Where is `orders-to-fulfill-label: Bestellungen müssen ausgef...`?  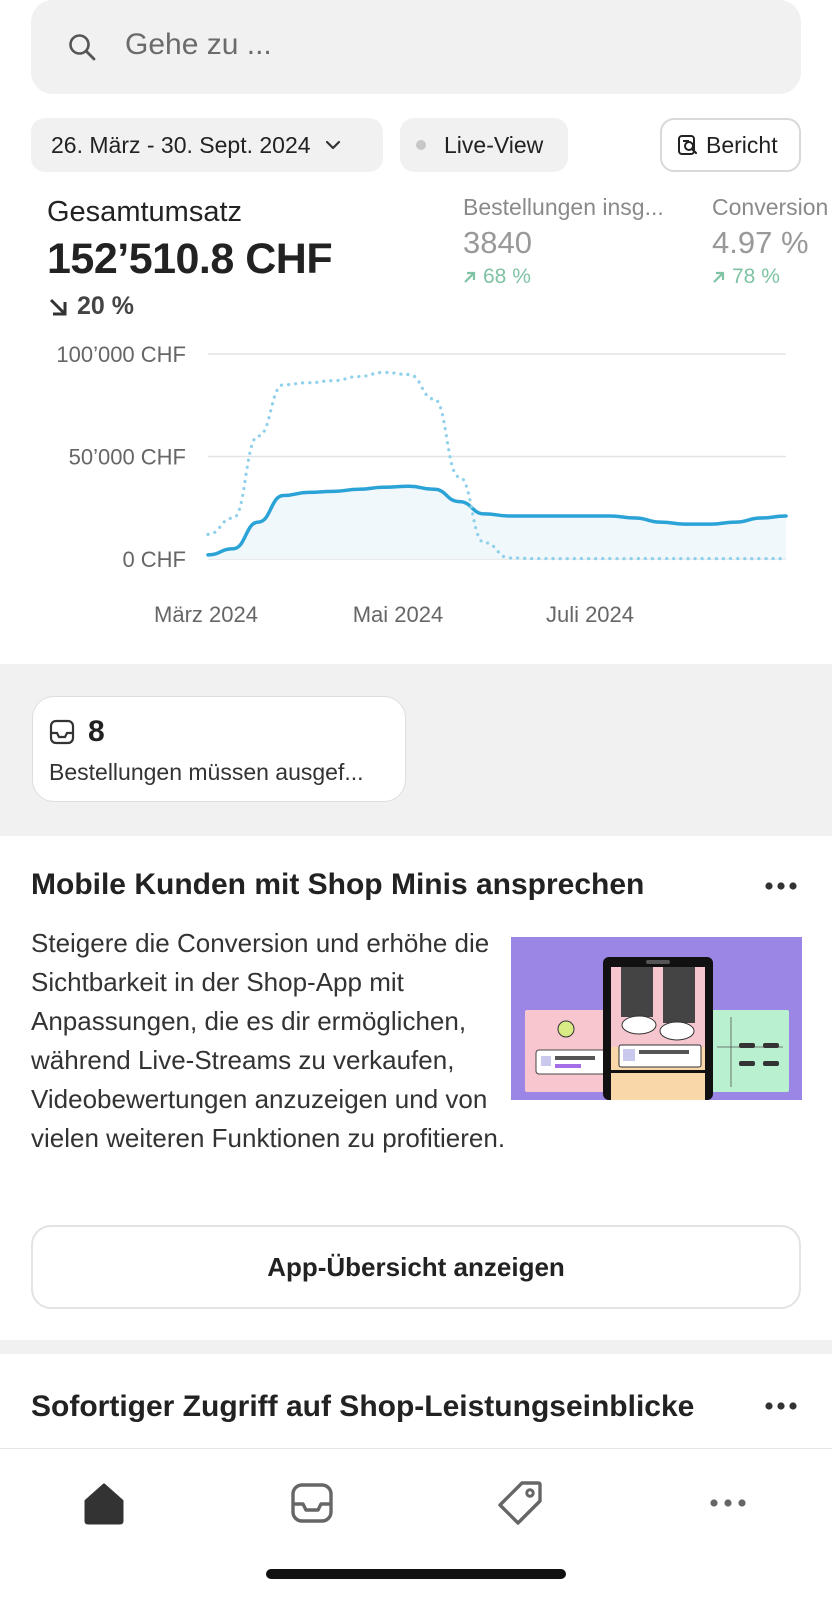
orders-to-fulfill-label: Bestellungen müssen ausgef... is located at coordinates (206, 772).